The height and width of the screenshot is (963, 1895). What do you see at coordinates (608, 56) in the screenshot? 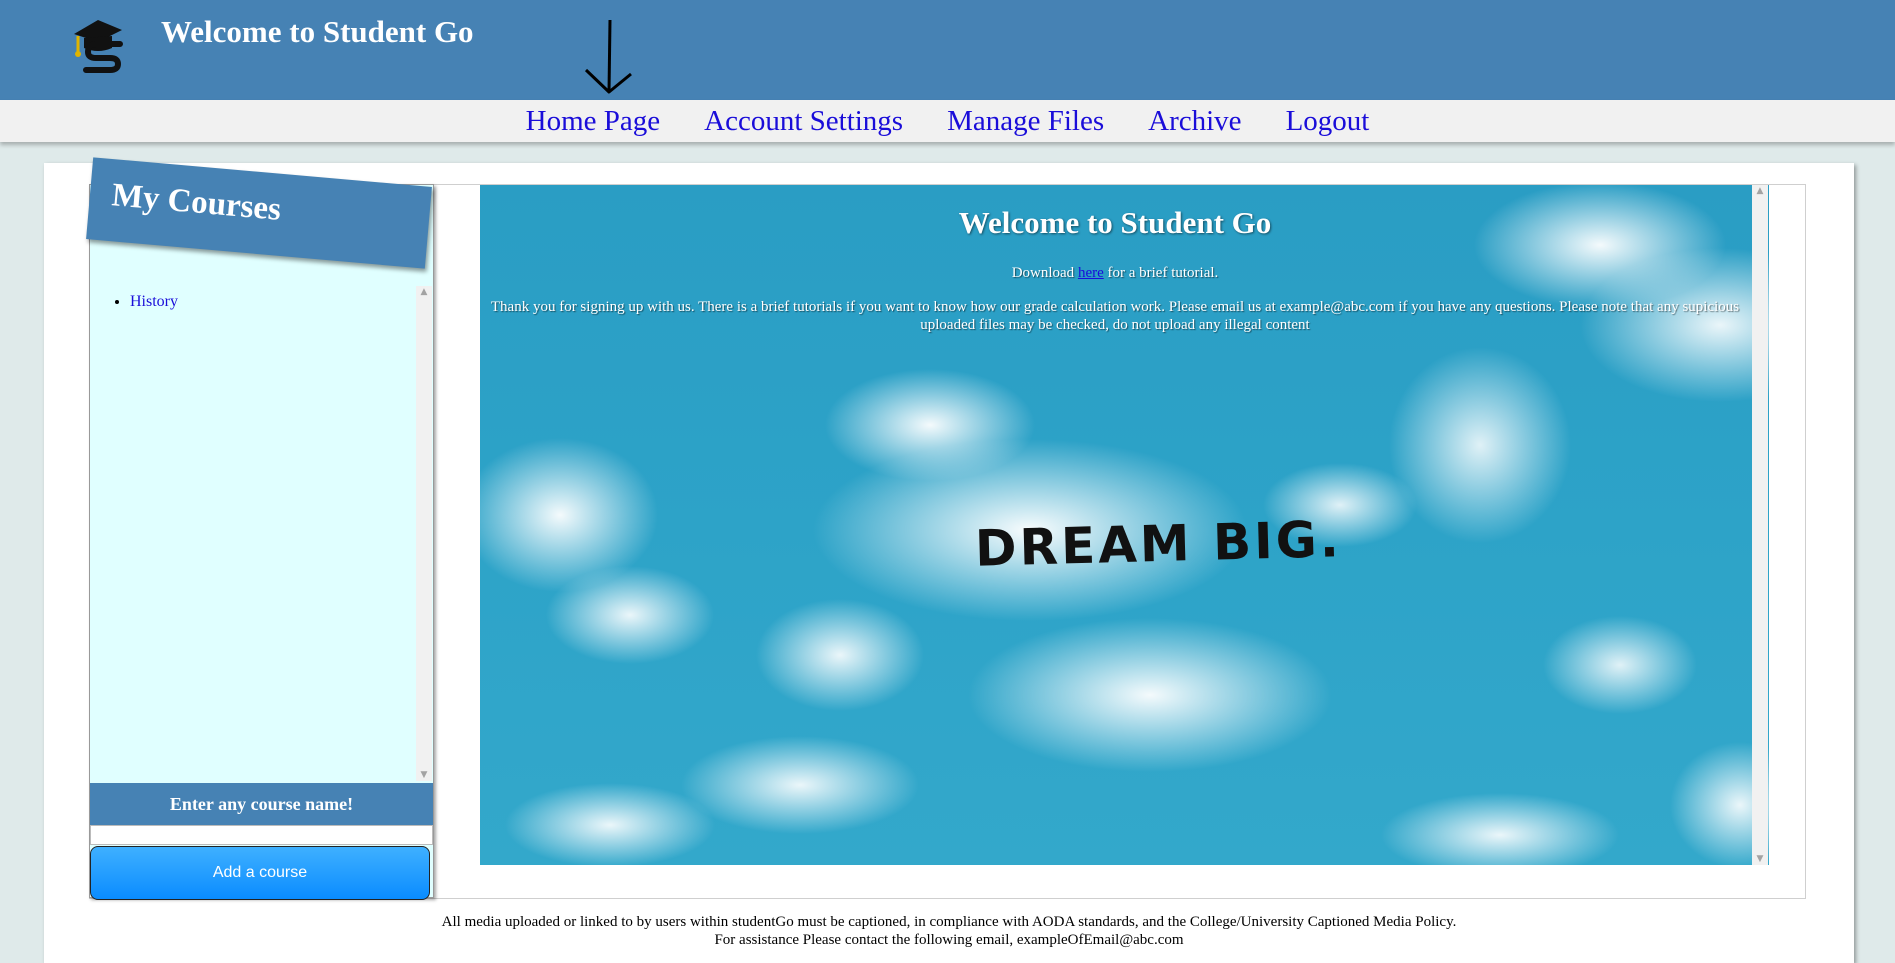
I see `down-arrow-icon` at bounding box center [608, 56].